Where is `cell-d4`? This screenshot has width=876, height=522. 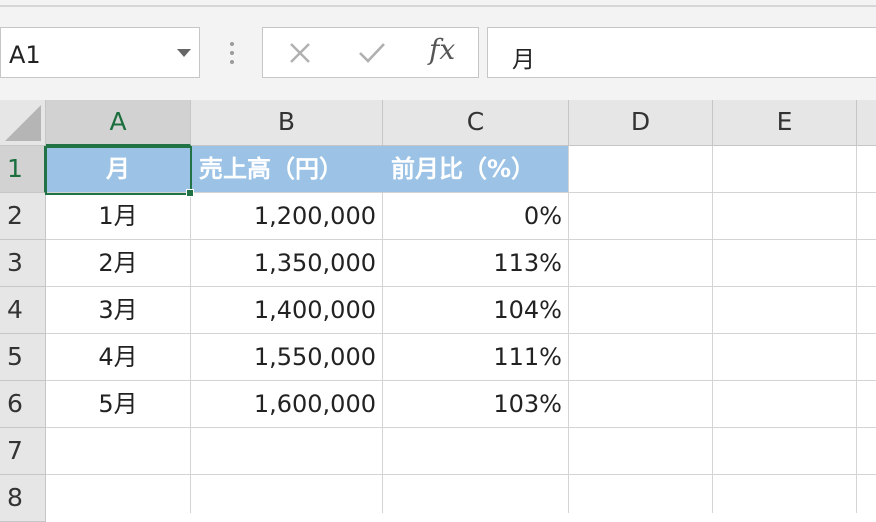
cell-d4 is located at coordinates (641, 310).